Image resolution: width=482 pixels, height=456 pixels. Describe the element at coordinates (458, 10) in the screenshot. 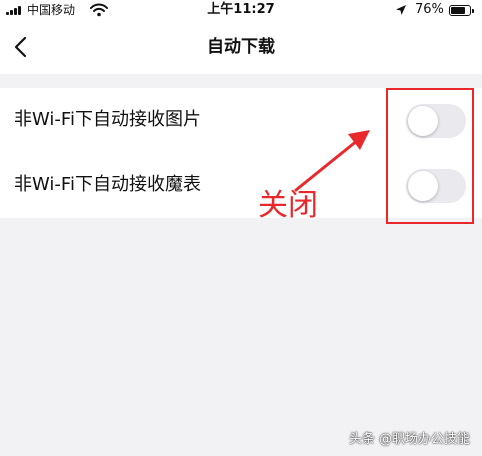

I see `battery-fill` at that location.